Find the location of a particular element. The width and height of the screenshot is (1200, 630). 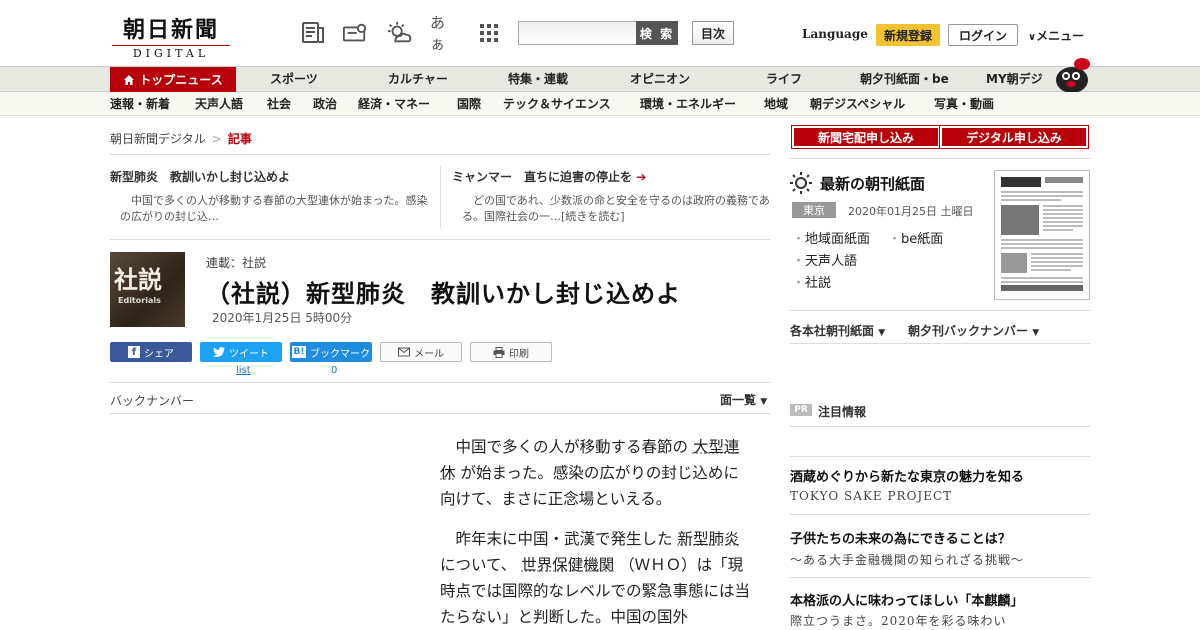

nav2-tech: テック＆サイエンス is located at coordinates (557, 104).